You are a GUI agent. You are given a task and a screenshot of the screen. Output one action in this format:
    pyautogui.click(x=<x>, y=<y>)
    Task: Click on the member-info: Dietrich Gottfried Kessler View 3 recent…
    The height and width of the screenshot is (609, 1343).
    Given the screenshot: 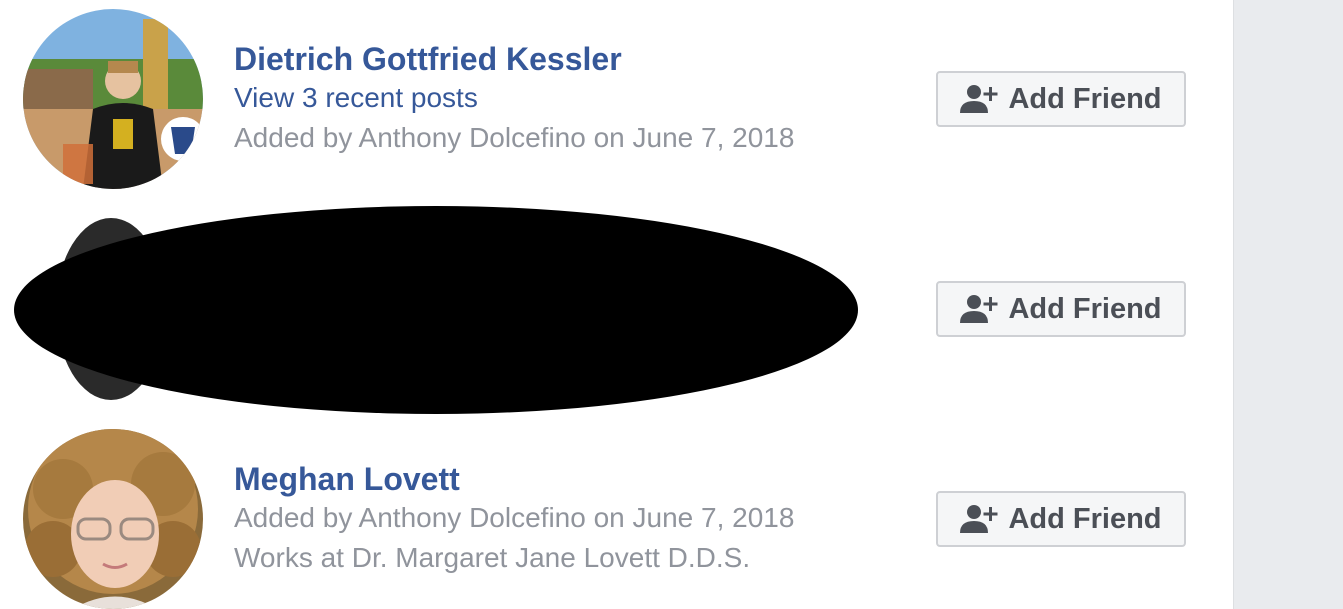 What is the action you would take?
    pyautogui.click(x=514, y=99)
    